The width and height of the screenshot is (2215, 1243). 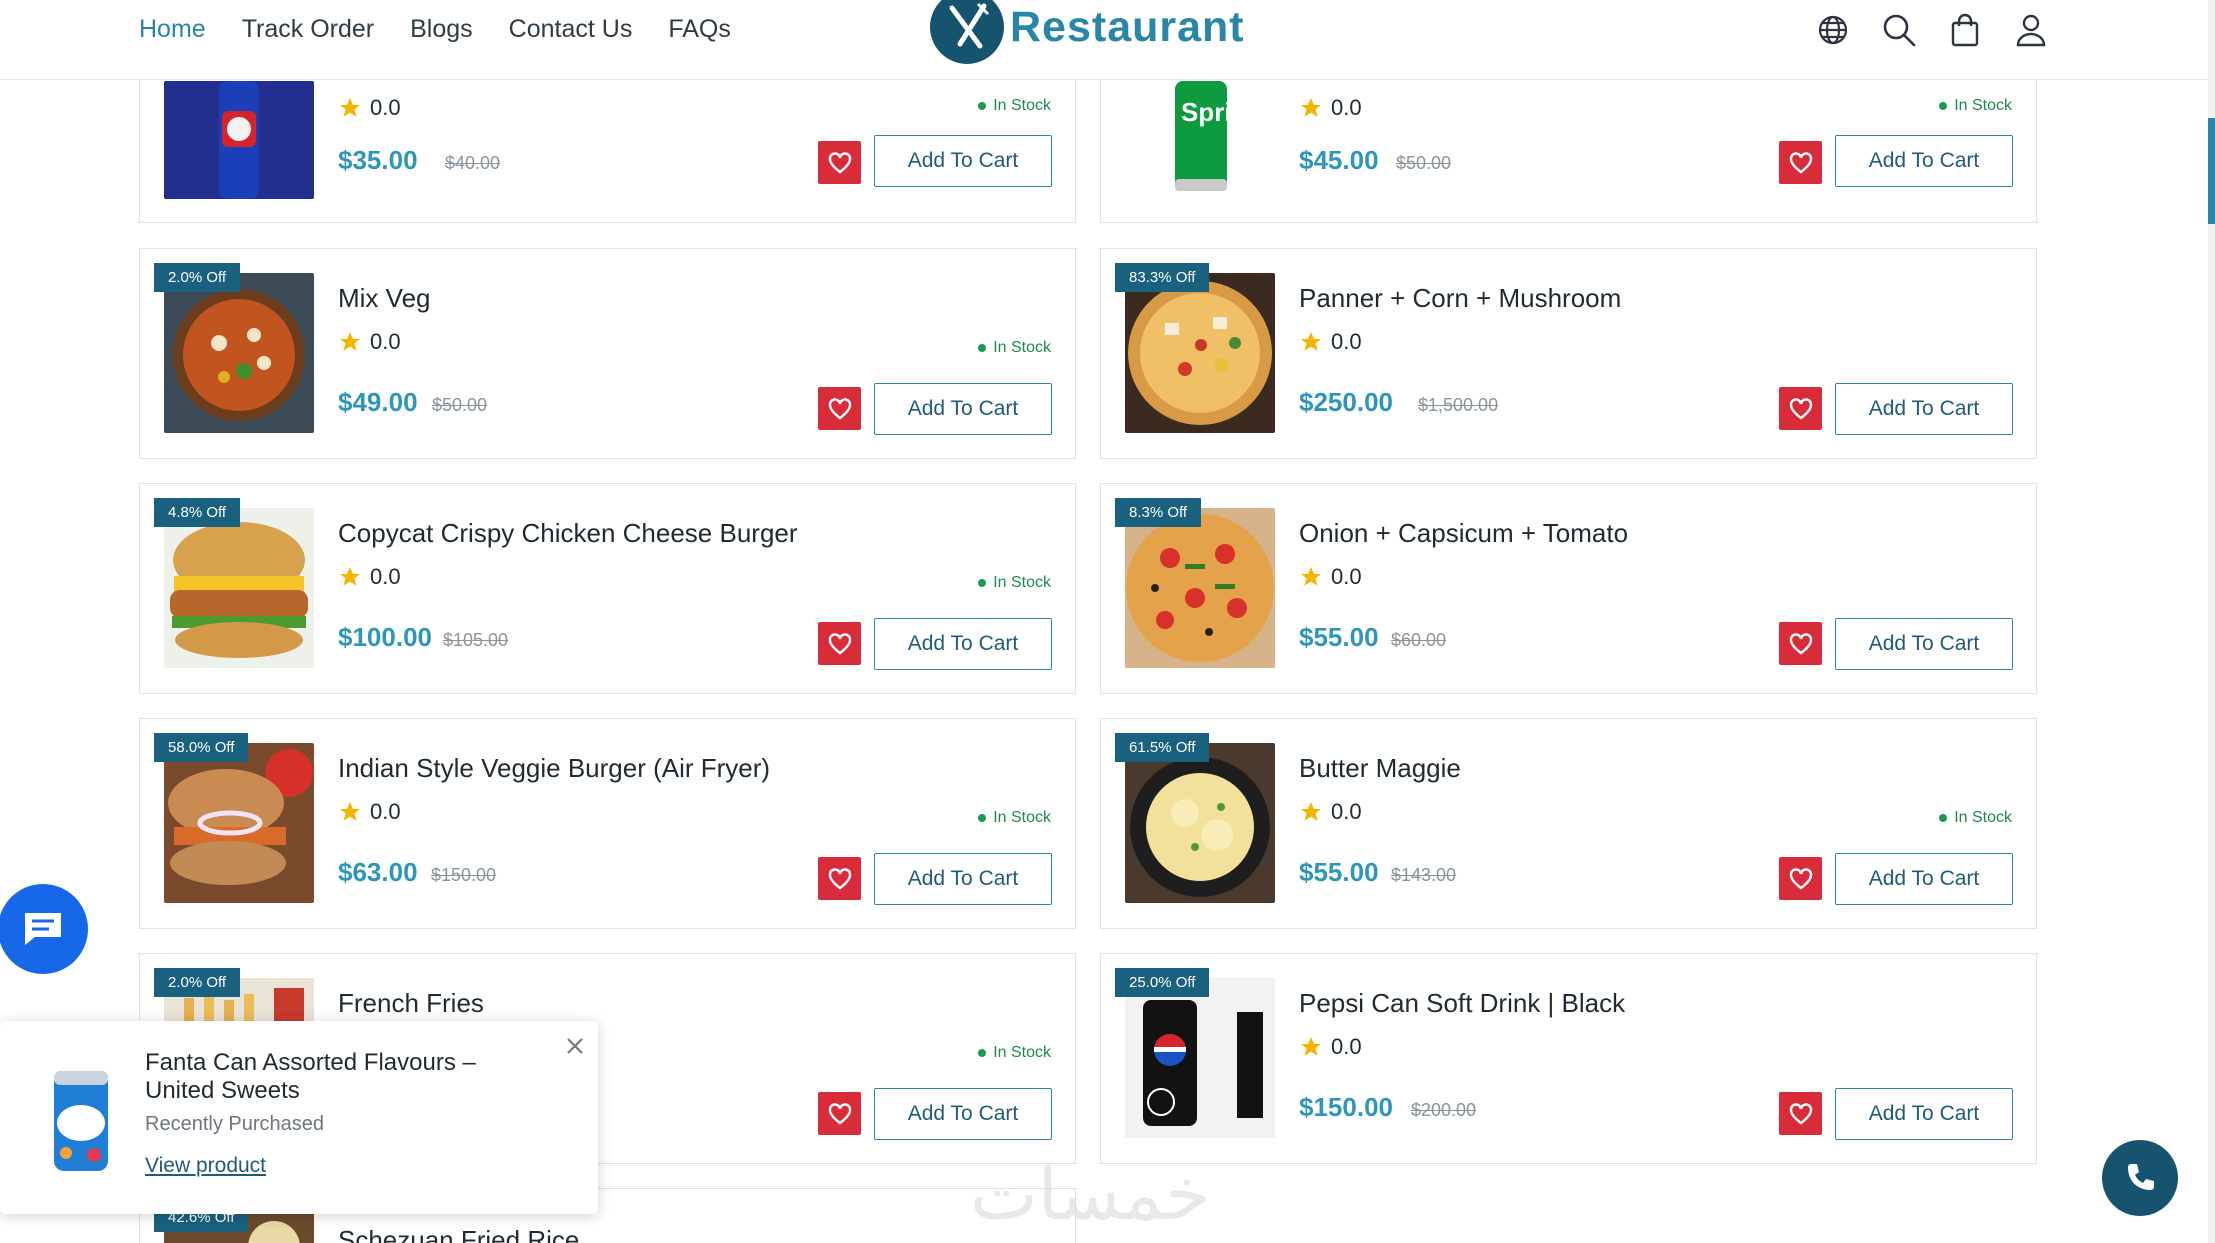 What do you see at coordinates (568, 533) in the screenshot?
I see `product-title: Copycat Crispy Chicken Cheese Burger` at bounding box center [568, 533].